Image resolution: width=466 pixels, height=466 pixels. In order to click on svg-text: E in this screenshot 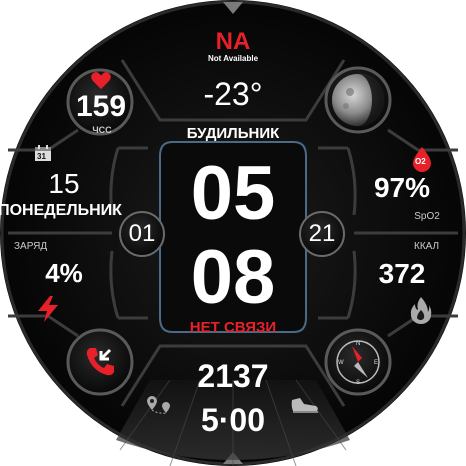, I will do `click(376, 363)`.